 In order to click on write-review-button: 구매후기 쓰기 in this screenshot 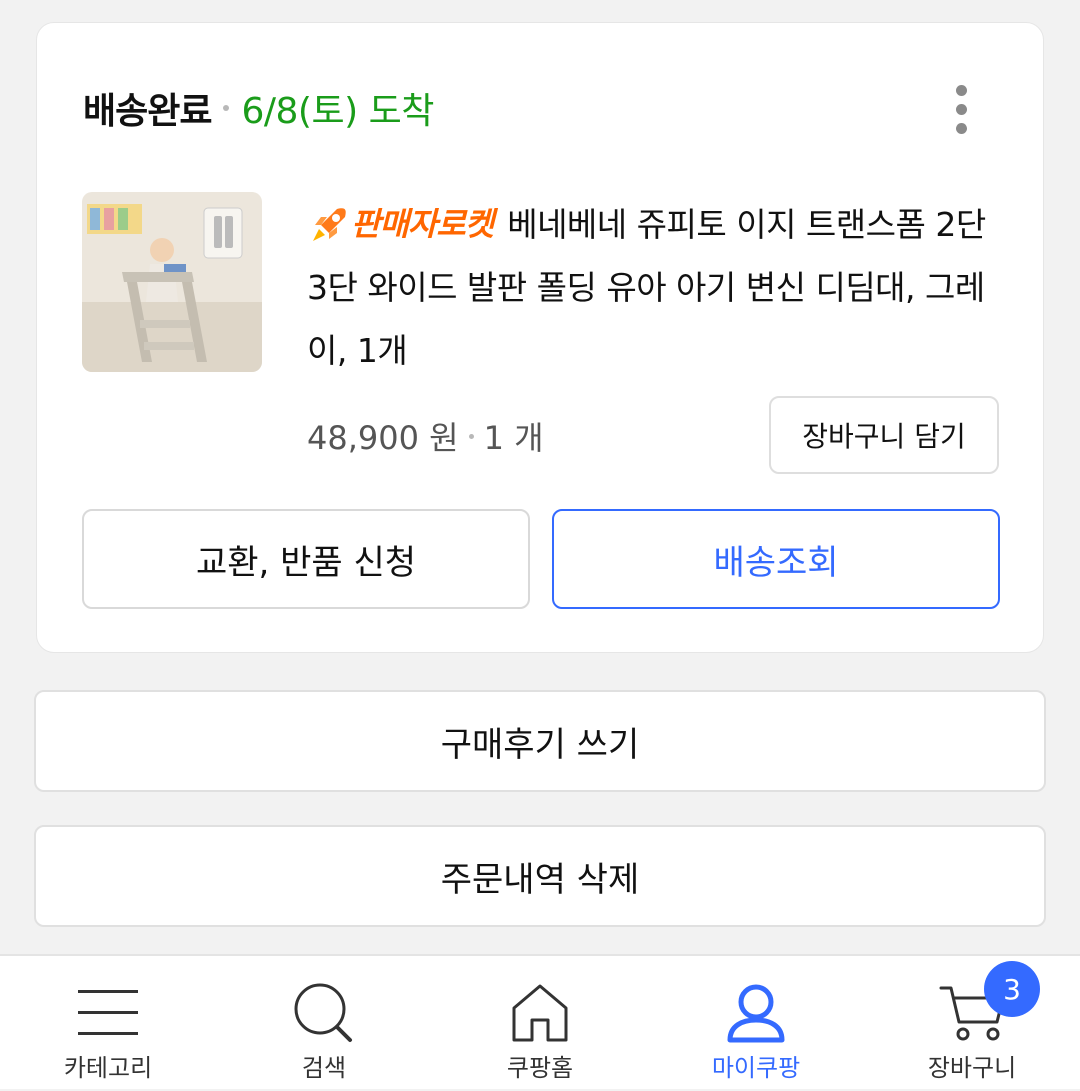, I will do `click(540, 741)`.